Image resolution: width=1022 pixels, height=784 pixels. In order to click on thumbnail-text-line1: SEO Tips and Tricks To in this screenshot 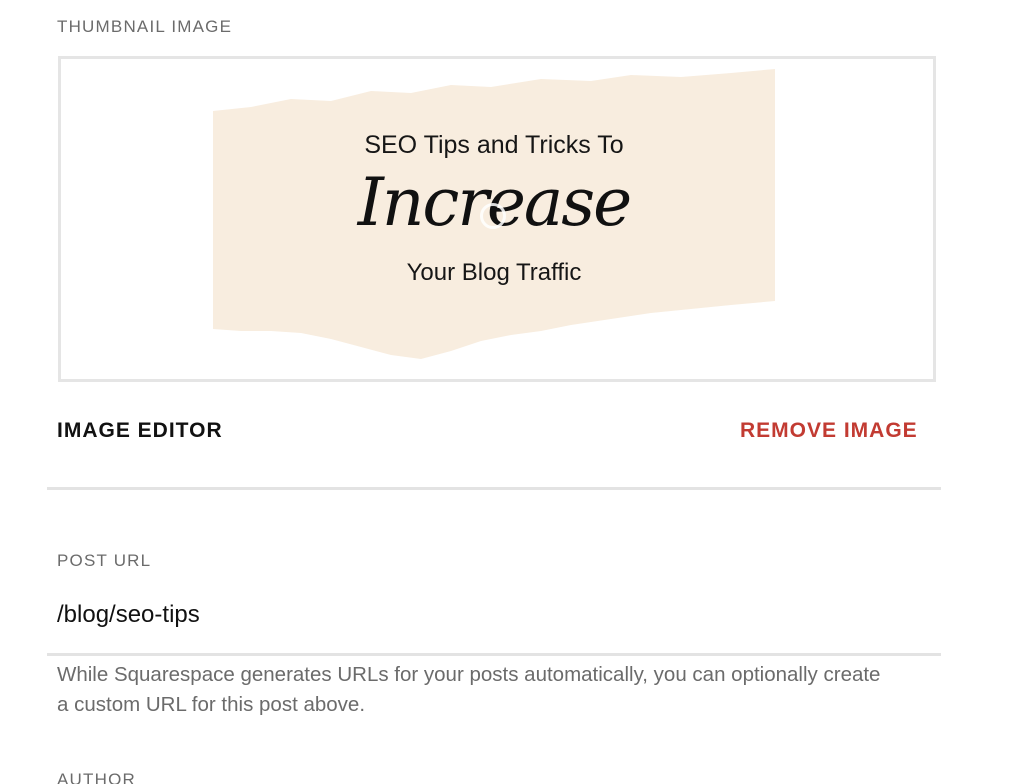, I will do `click(494, 145)`.